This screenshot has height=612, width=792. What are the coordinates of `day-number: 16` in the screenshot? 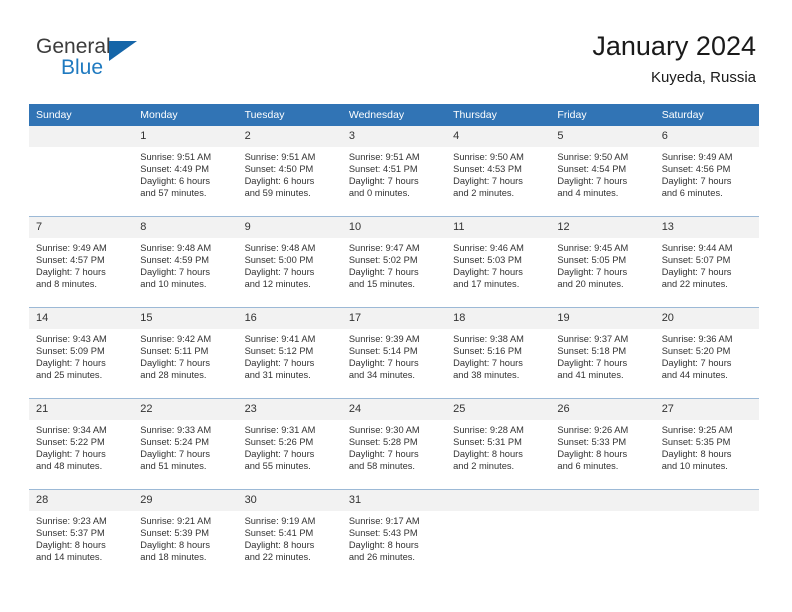 It's located at (289, 318).